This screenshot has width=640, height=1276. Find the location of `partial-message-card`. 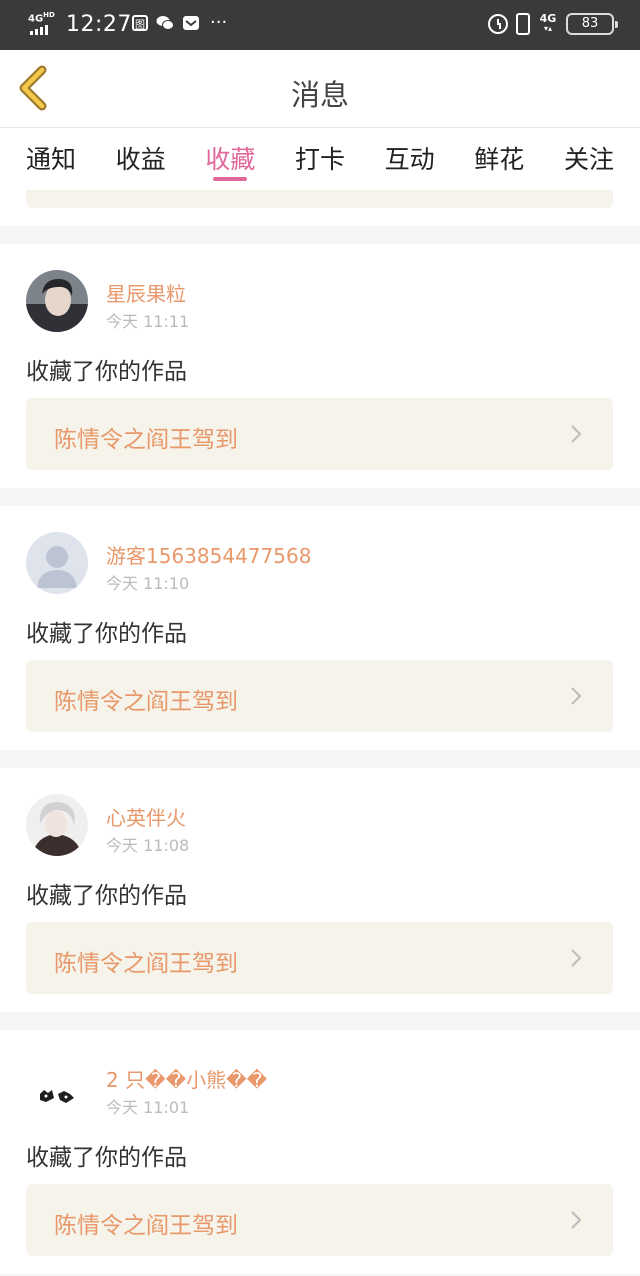

partial-message-card is located at coordinates (320, 208).